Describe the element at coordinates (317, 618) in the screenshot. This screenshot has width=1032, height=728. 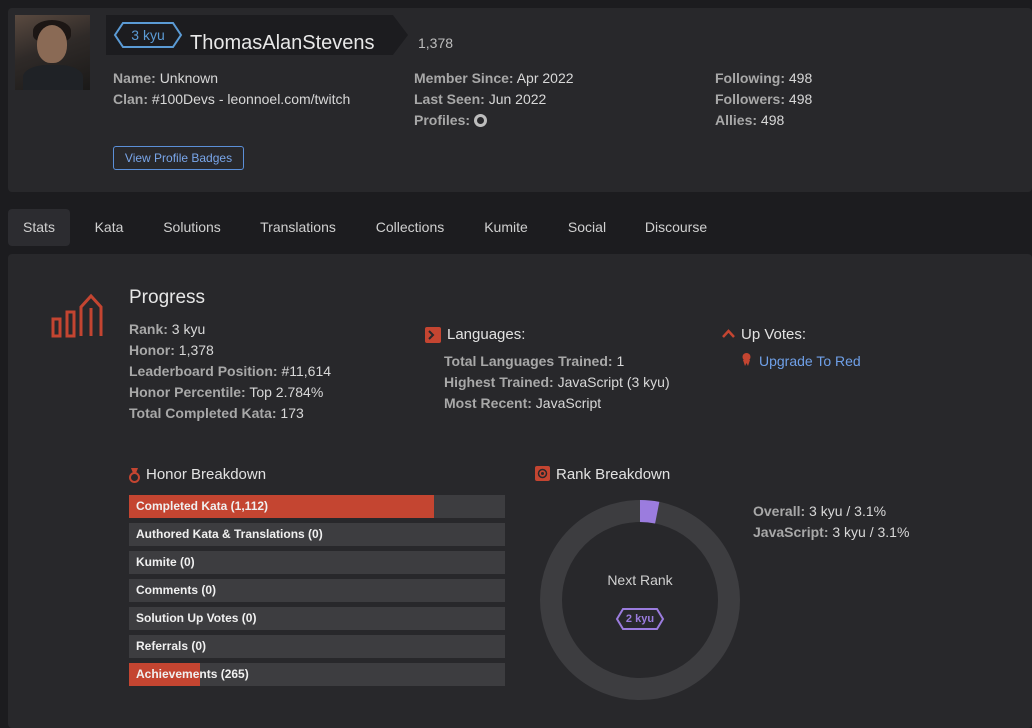
I see `honor-bar-solution-up-votes: Solution Up Votes (0)` at that location.